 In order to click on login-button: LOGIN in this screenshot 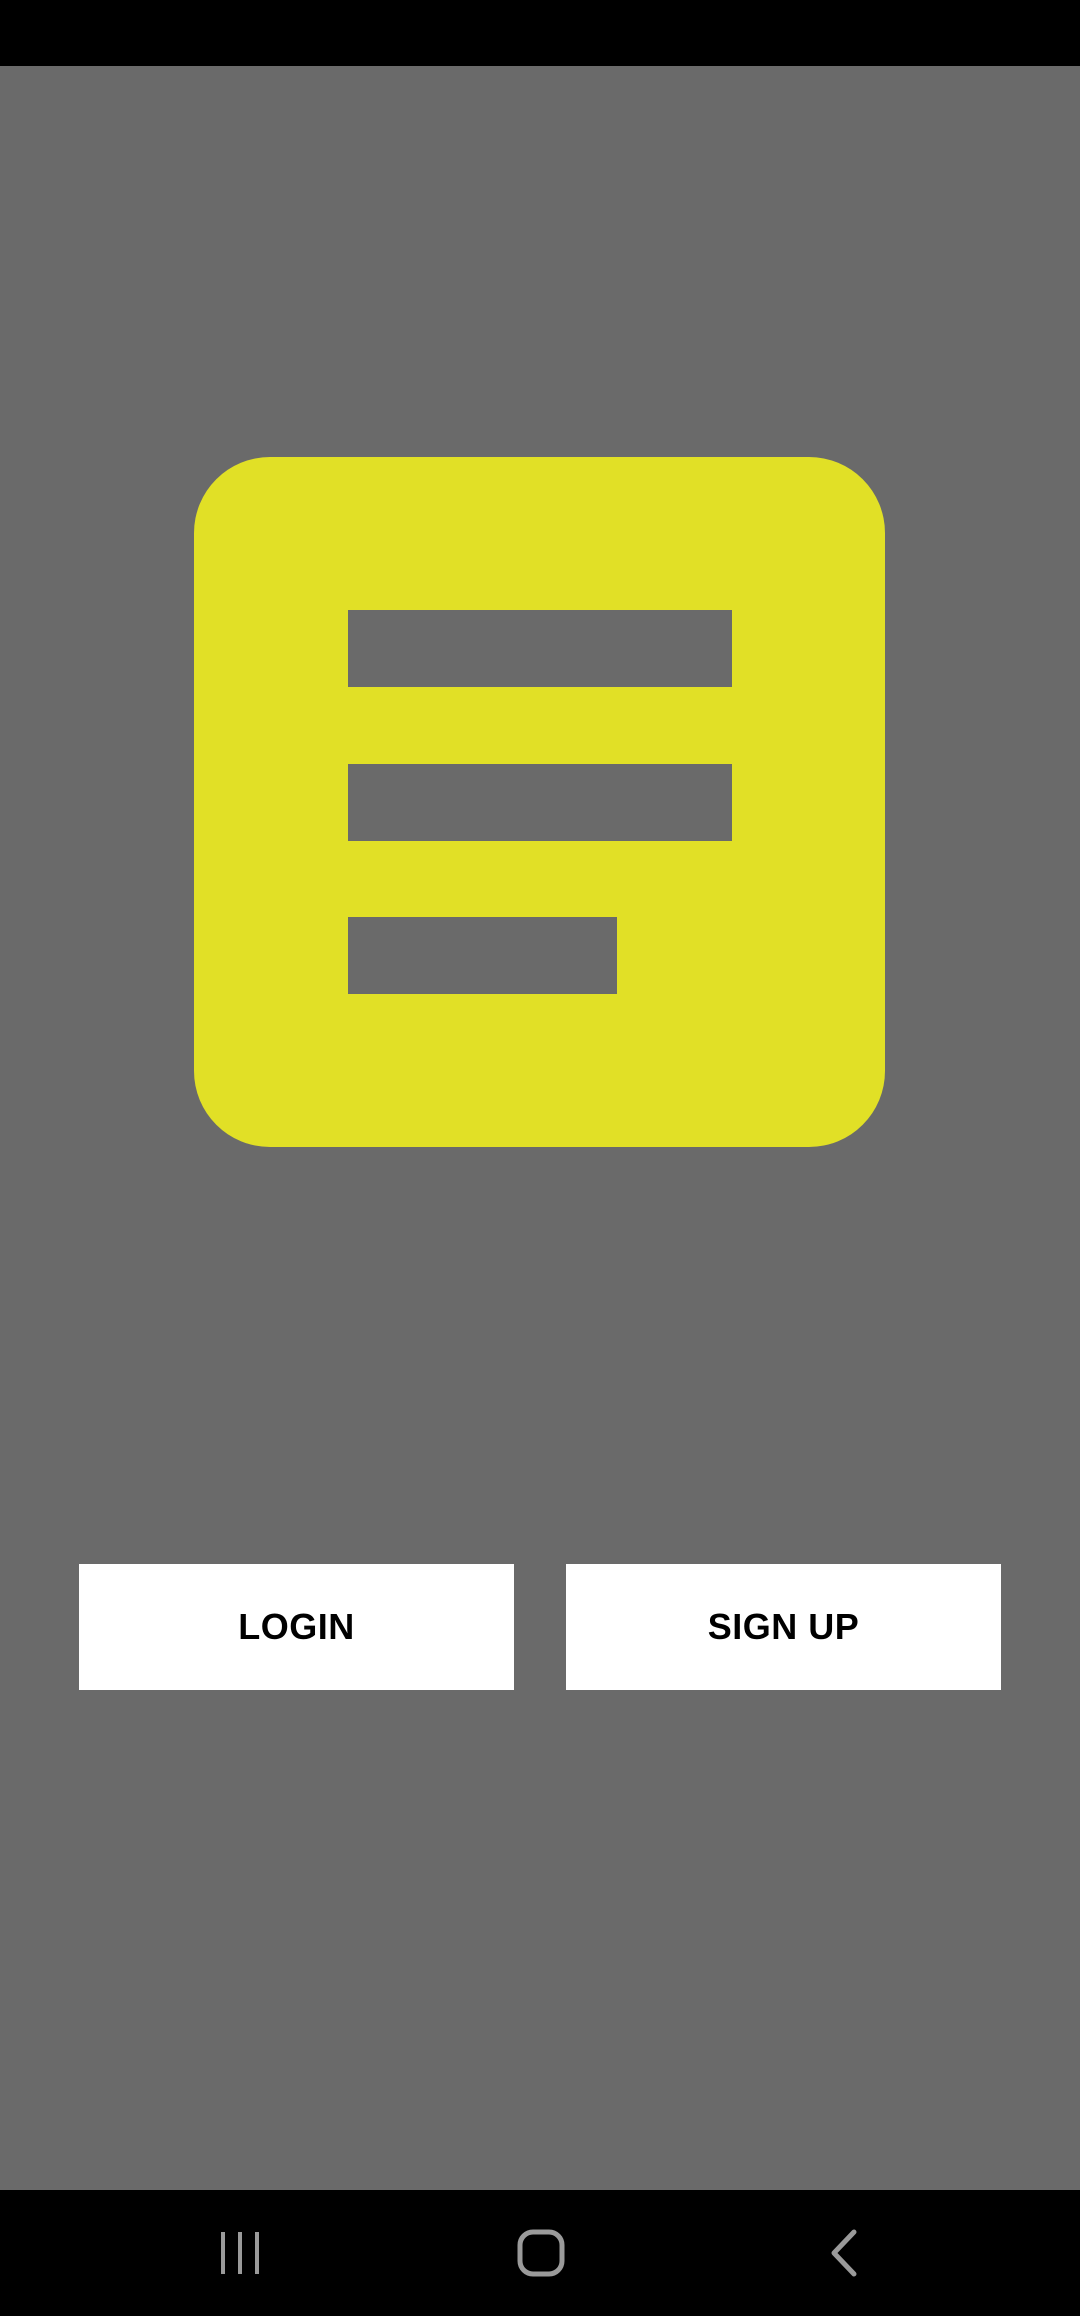, I will do `click(296, 1627)`.